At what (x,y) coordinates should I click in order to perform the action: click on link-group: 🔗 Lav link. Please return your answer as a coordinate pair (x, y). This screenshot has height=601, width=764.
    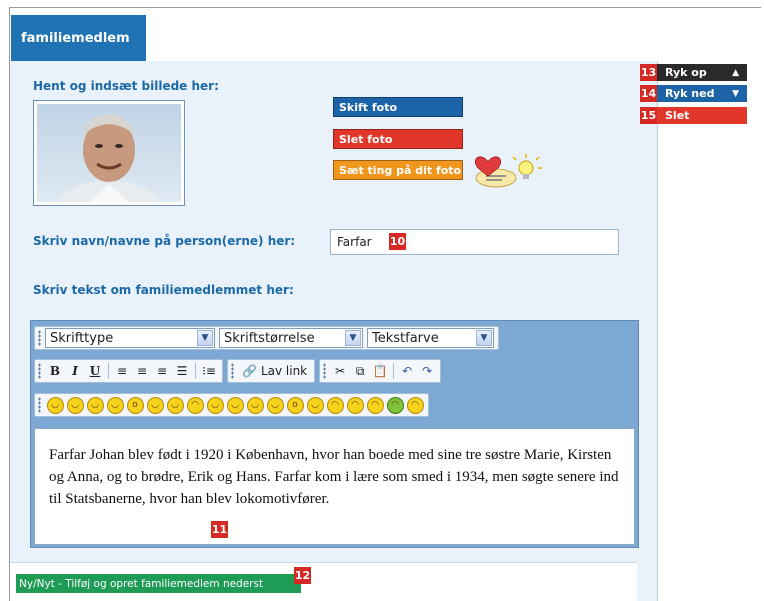
    Looking at the image, I should click on (271, 371).